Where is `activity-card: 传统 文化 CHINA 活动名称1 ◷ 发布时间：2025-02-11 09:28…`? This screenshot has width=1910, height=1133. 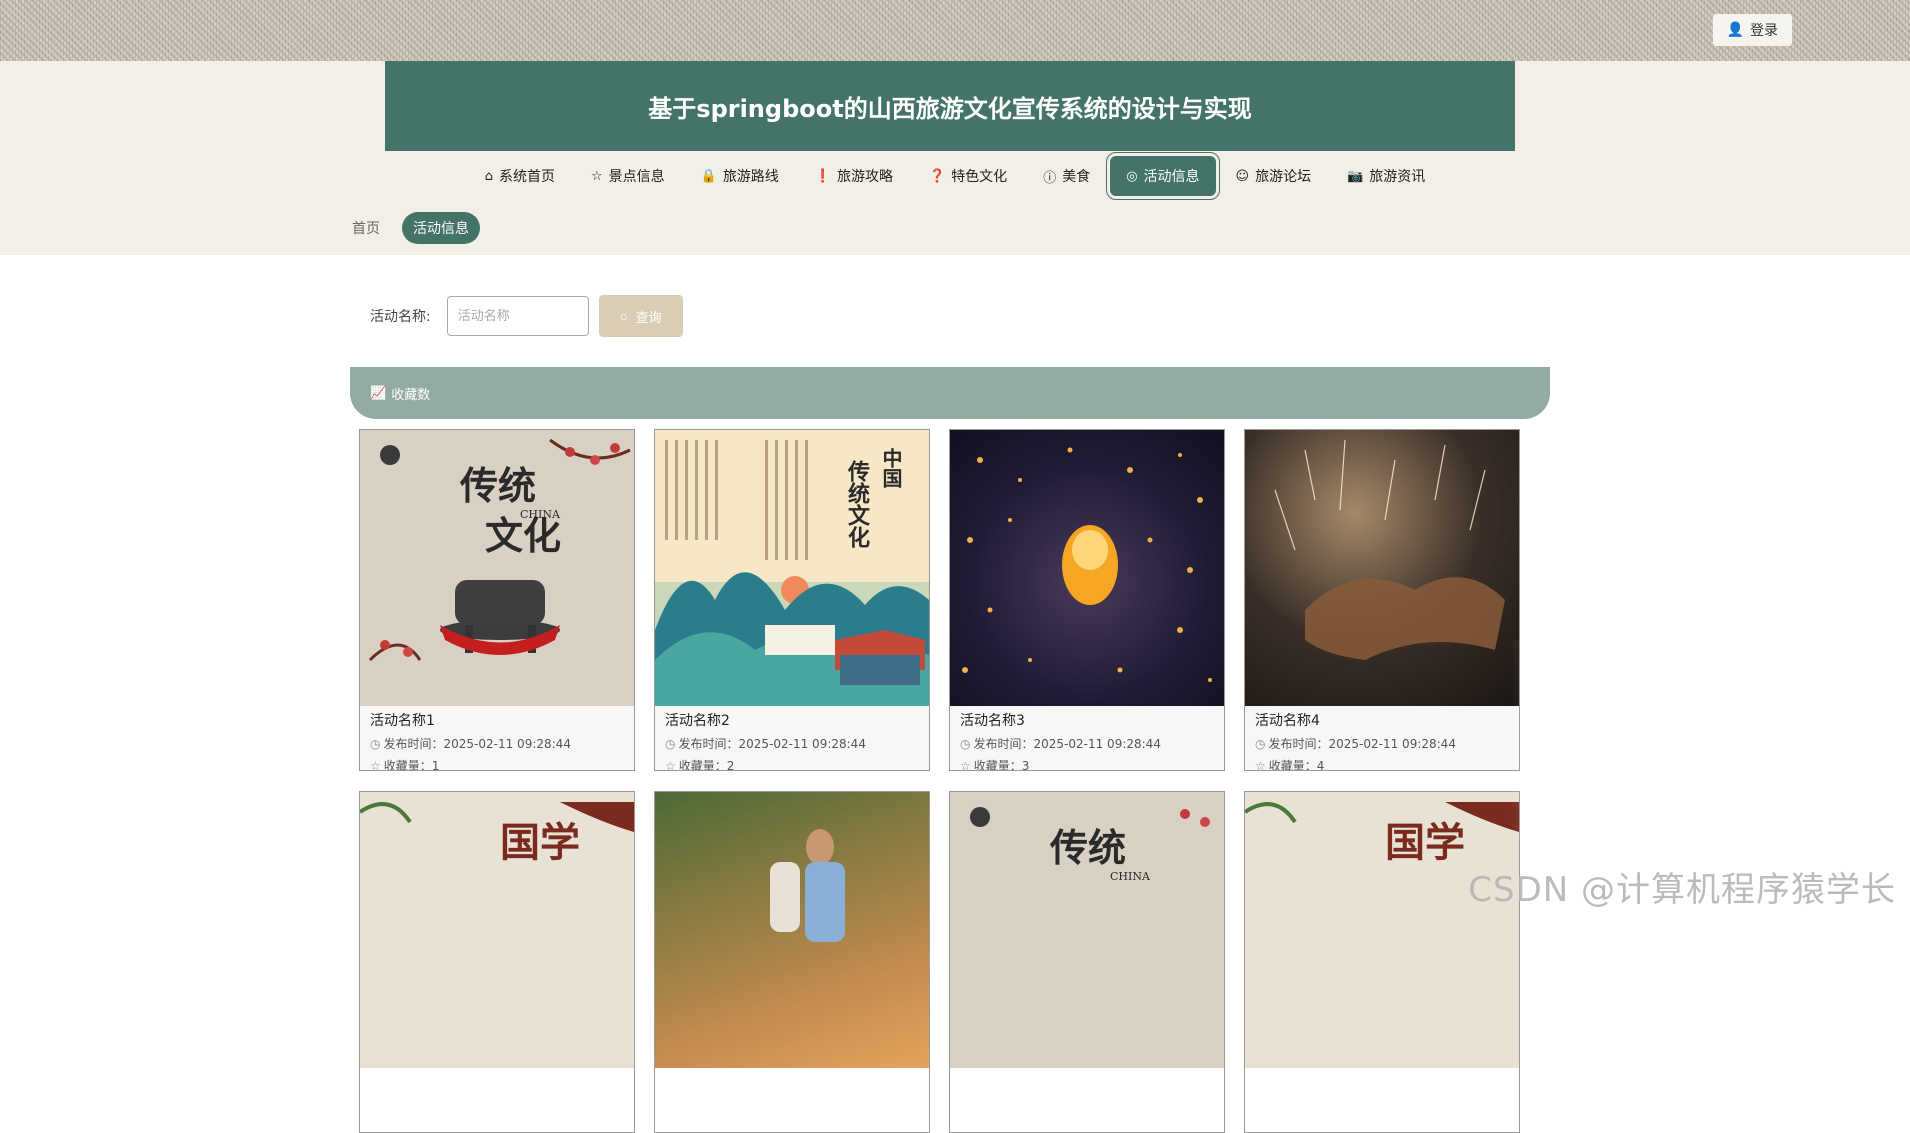 activity-card: 传统 文化 CHINA 活动名称1 ◷ 发布时间：2025-02-11 09:28… is located at coordinates (497, 600).